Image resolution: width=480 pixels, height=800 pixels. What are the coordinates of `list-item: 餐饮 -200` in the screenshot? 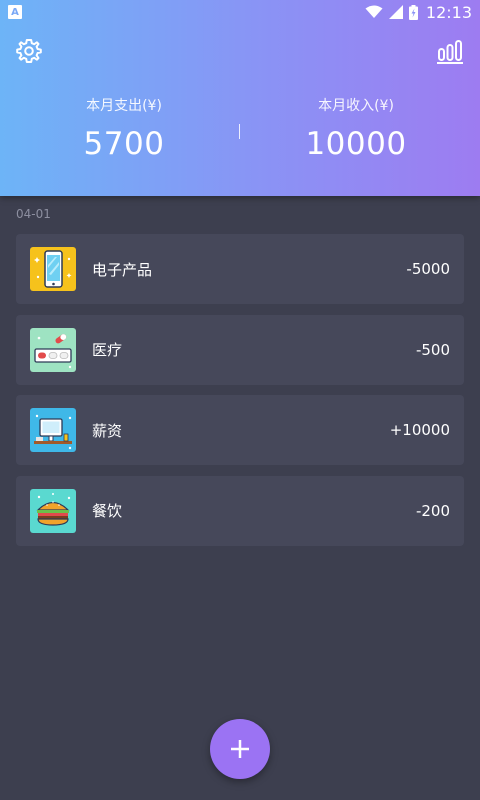 It's located at (240, 510).